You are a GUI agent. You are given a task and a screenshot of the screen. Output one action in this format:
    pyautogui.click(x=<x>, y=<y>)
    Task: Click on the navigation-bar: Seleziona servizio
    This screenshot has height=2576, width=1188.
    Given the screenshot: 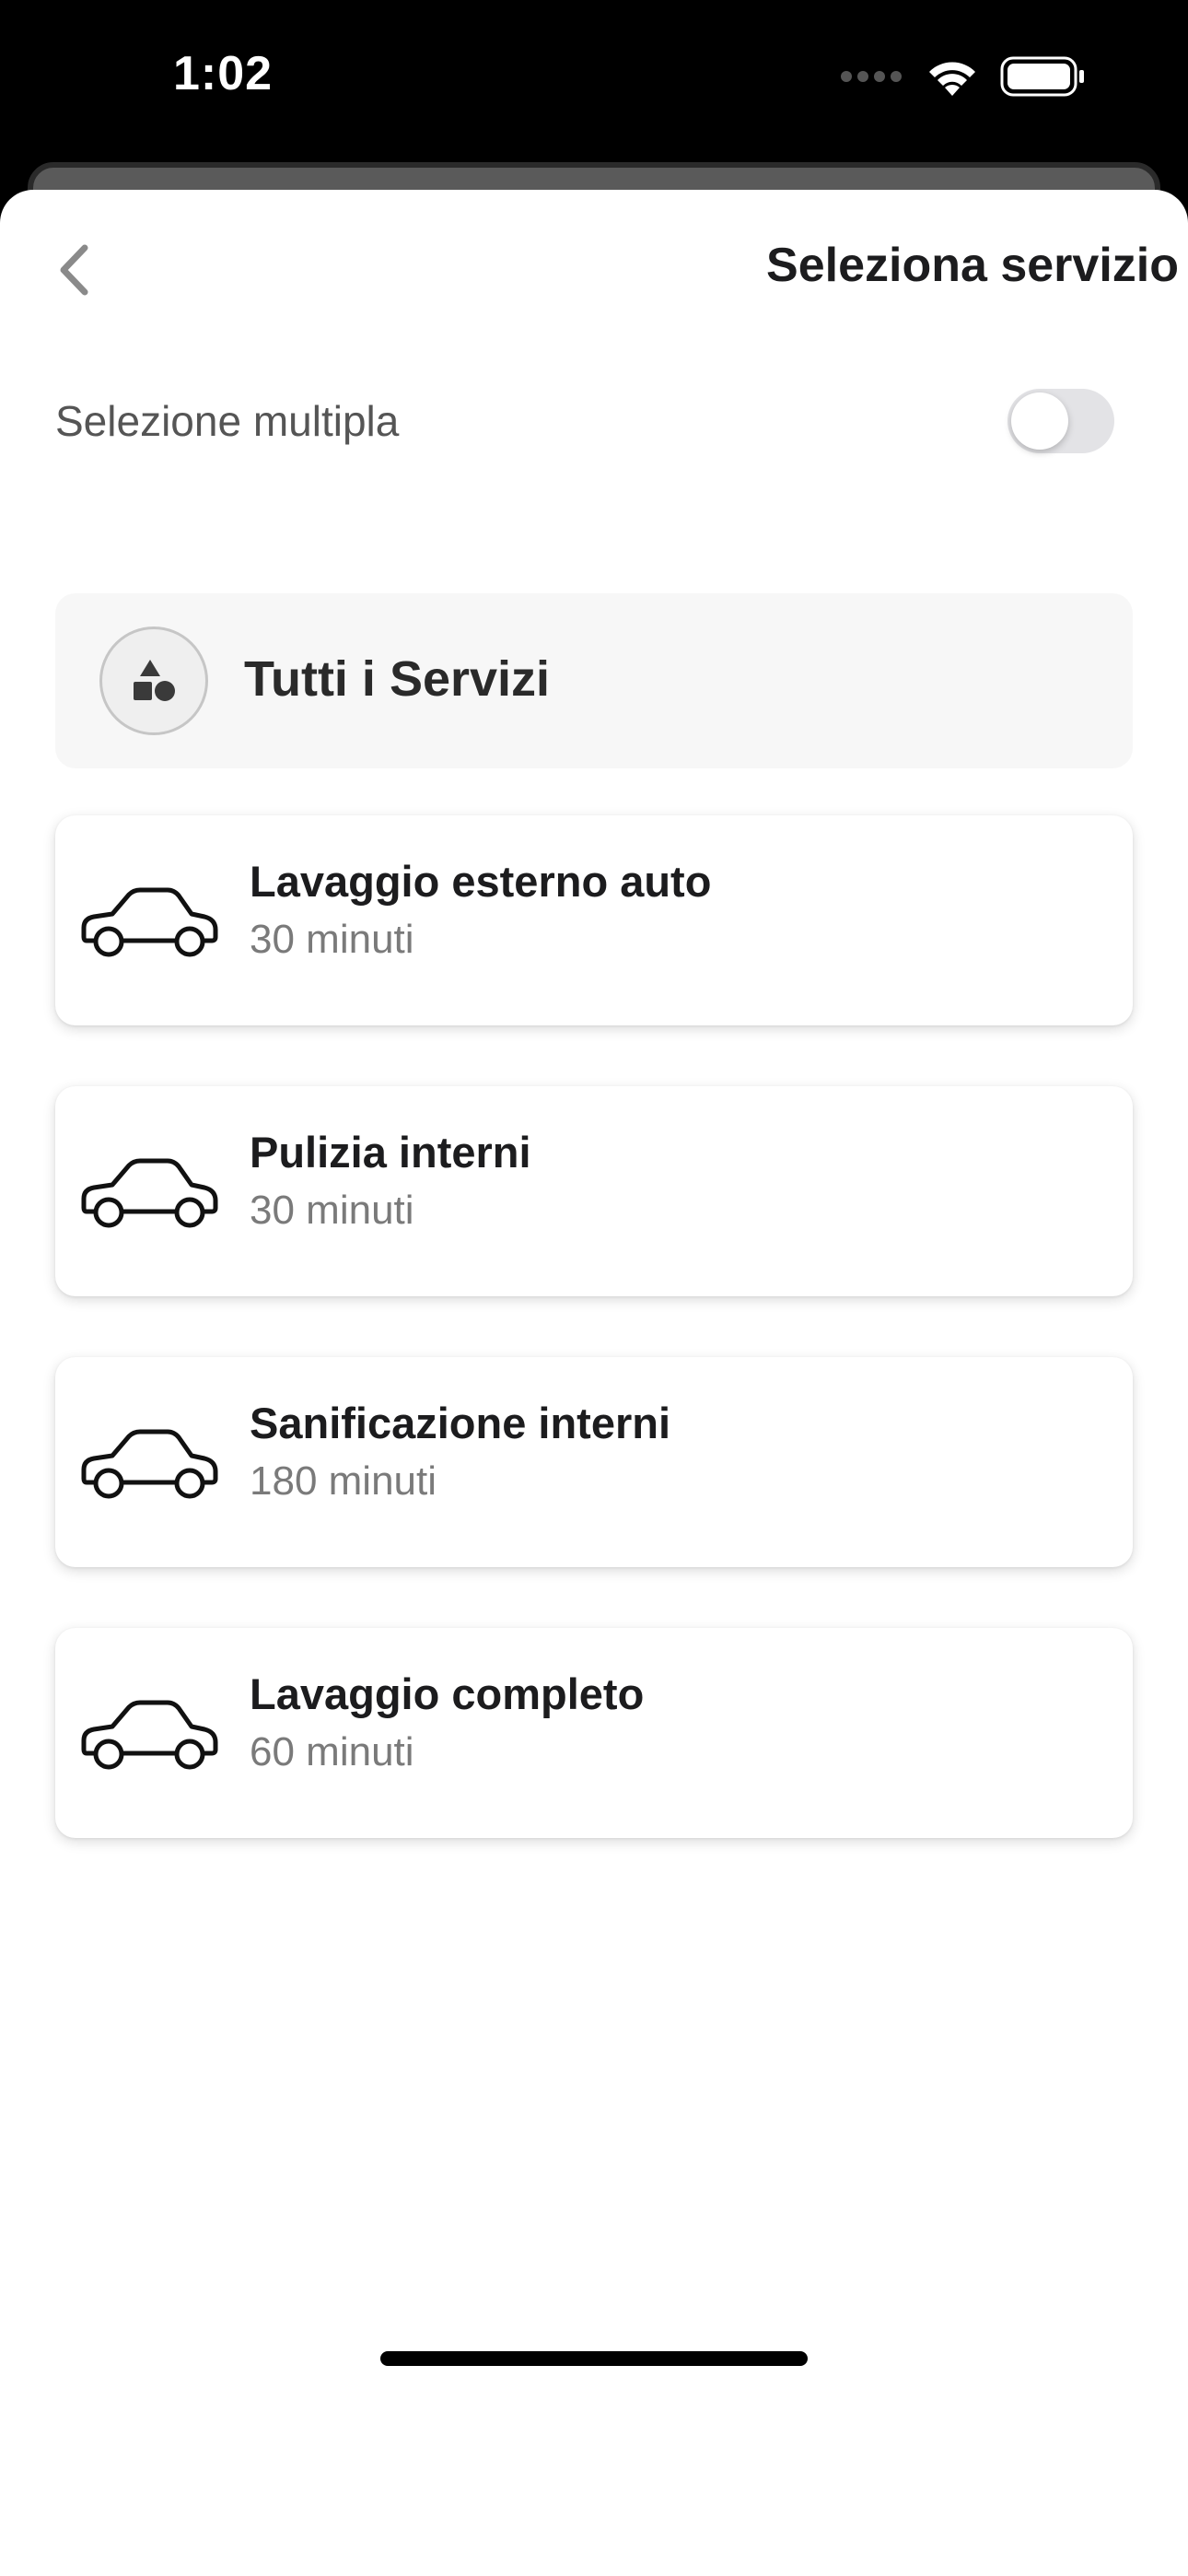 What is the action you would take?
    pyautogui.click(x=594, y=268)
    